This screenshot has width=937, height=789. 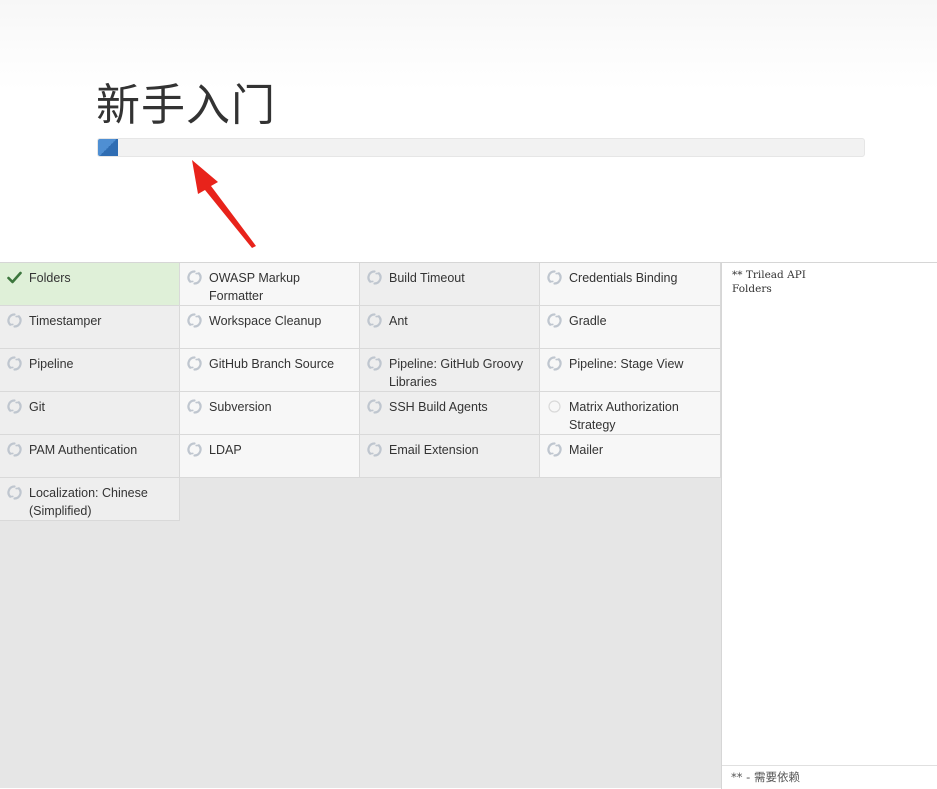 I want to click on install-progress-bar, so click(x=481, y=147).